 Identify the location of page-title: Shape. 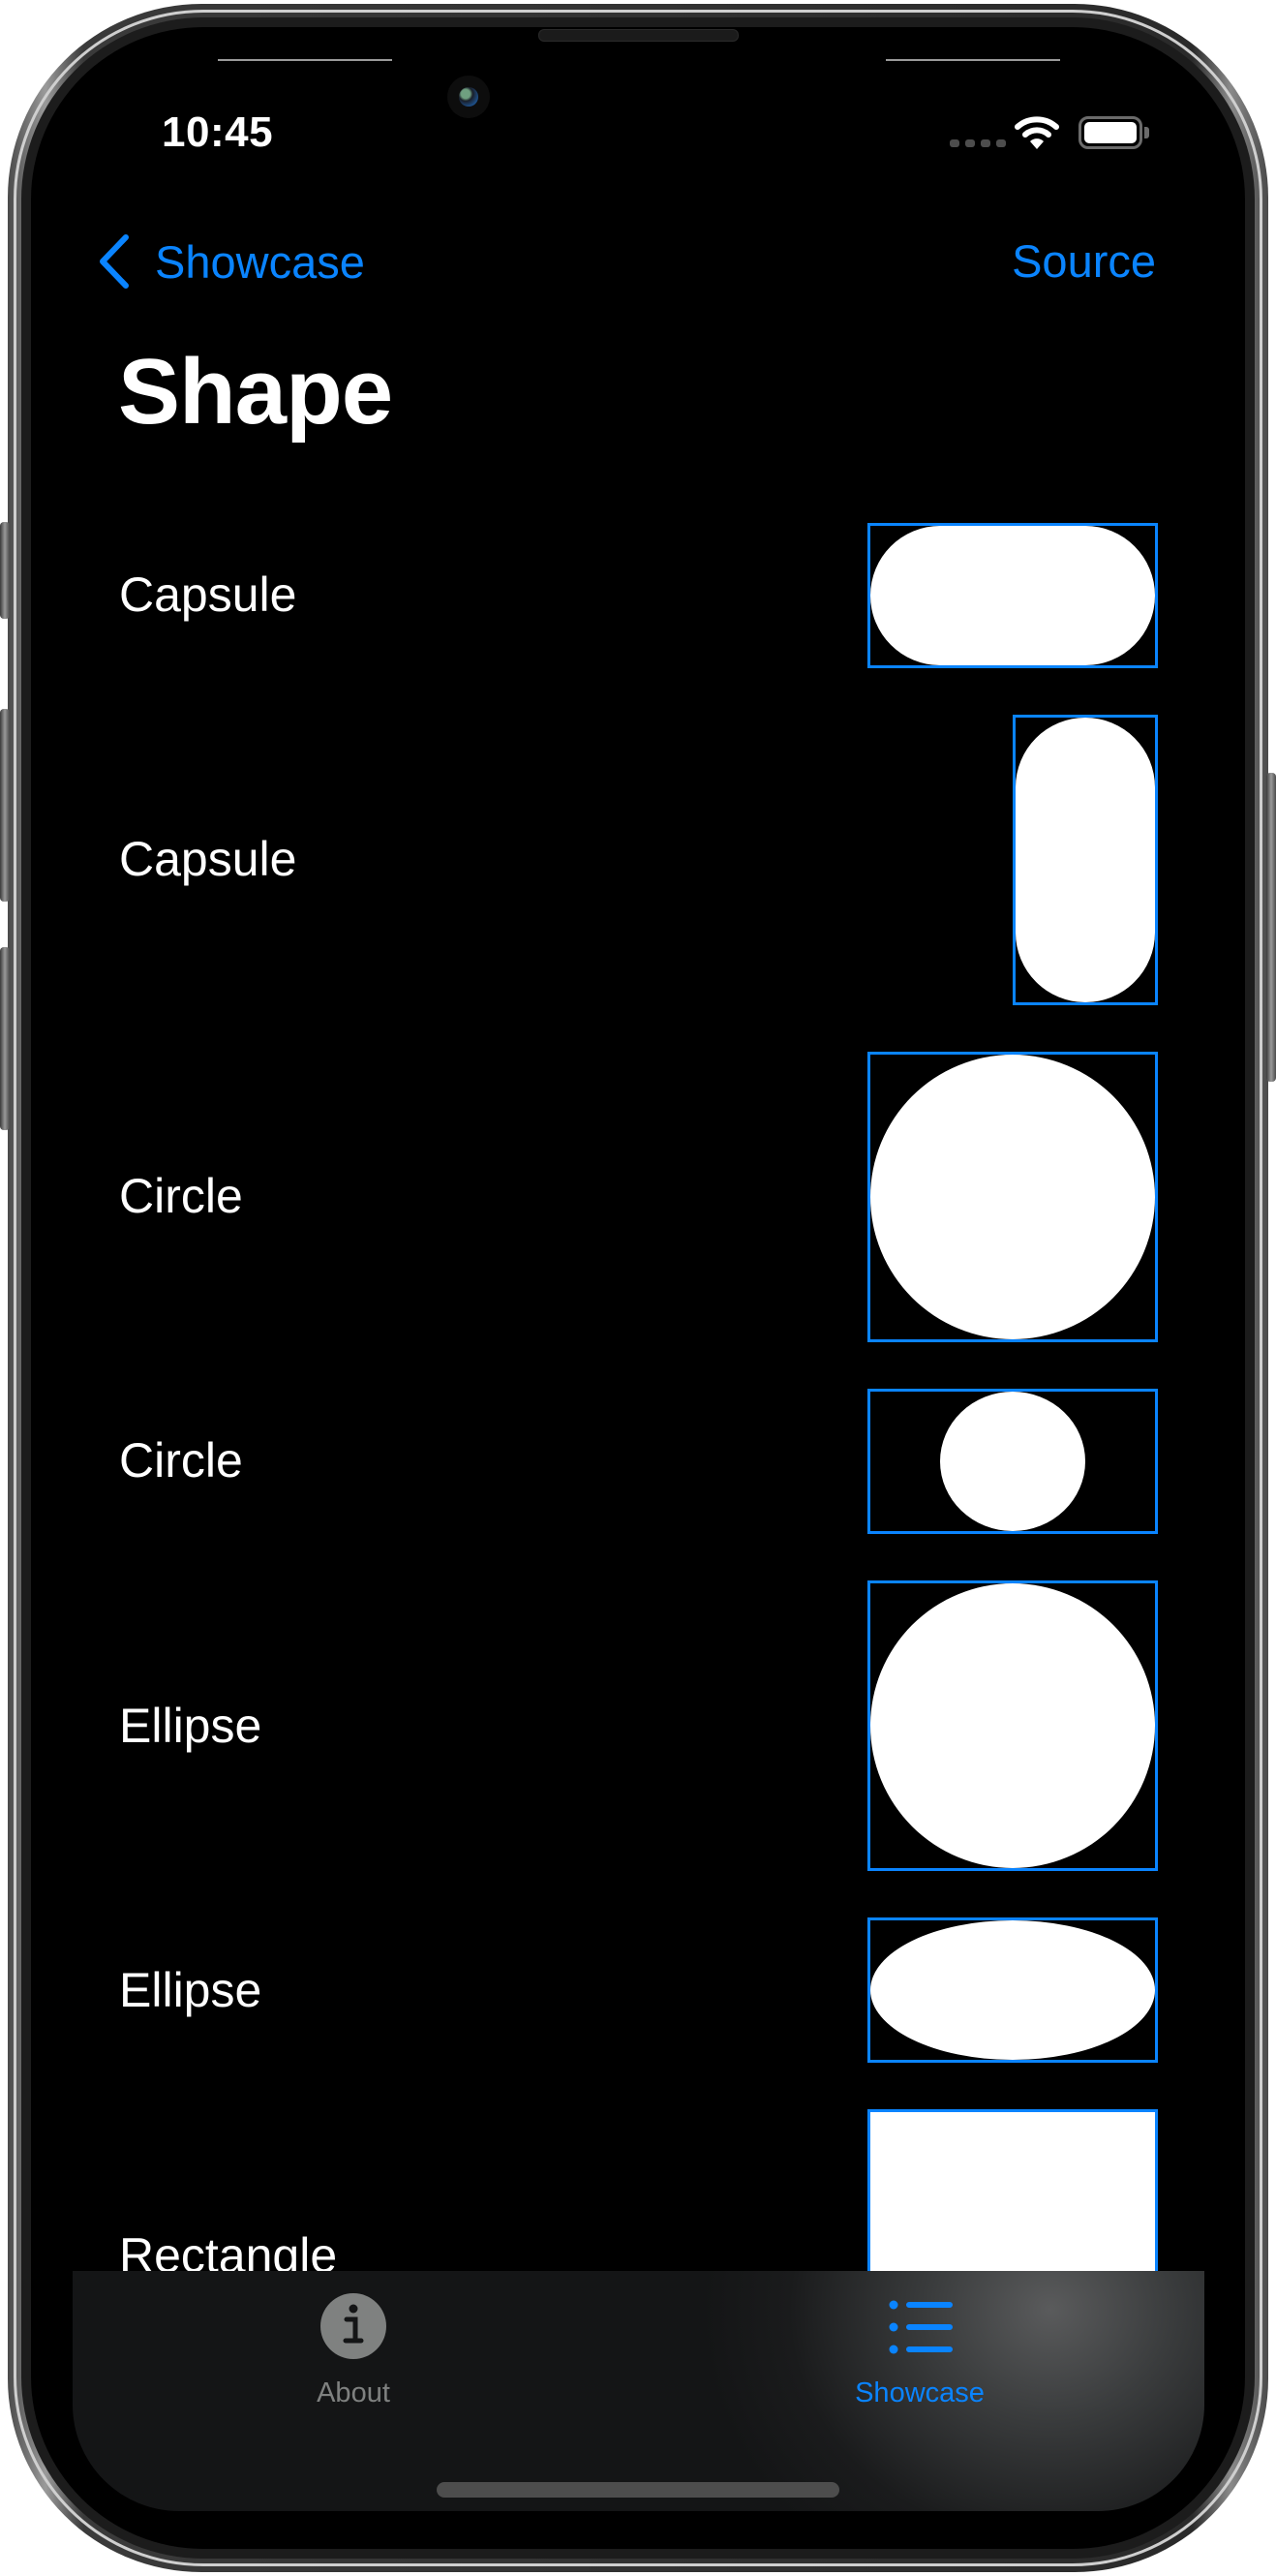
(255, 392).